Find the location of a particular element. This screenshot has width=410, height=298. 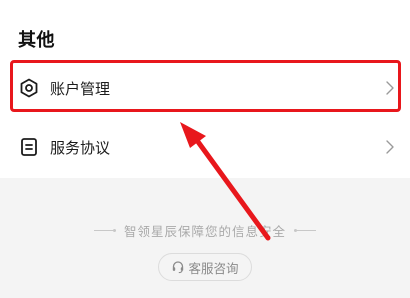

security-tagline: 智领星辰保障您的信息安全 is located at coordinates (205, 230).